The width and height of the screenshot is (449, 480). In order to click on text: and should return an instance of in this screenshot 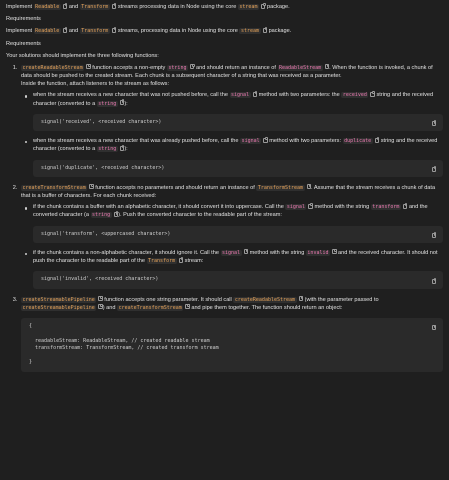, I will do `click(236, 67)`.